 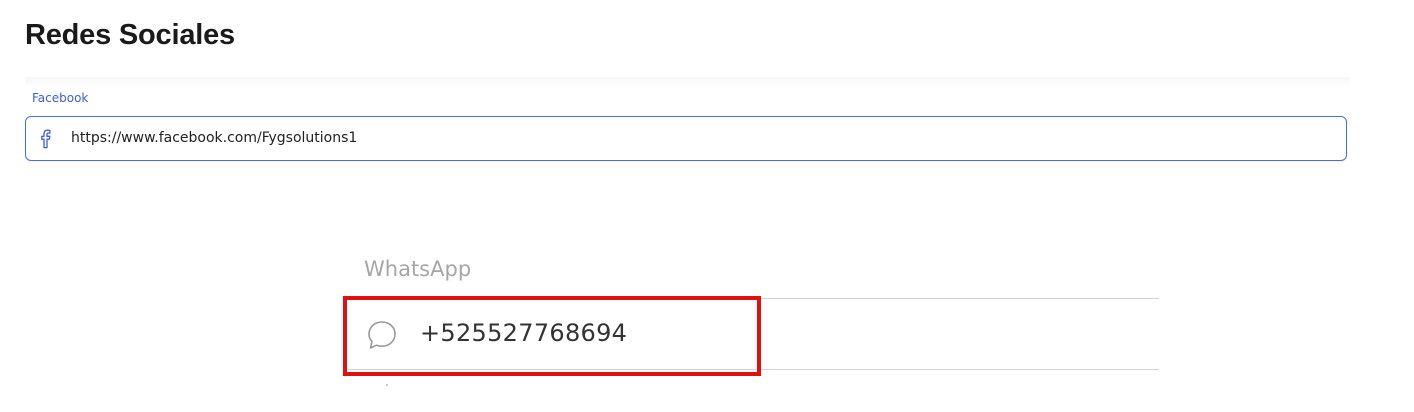 What do you see at coordinates (957, 298) in the screenshot?
I see `whatsapp-field-top-border` at bounding box center [957, 298].